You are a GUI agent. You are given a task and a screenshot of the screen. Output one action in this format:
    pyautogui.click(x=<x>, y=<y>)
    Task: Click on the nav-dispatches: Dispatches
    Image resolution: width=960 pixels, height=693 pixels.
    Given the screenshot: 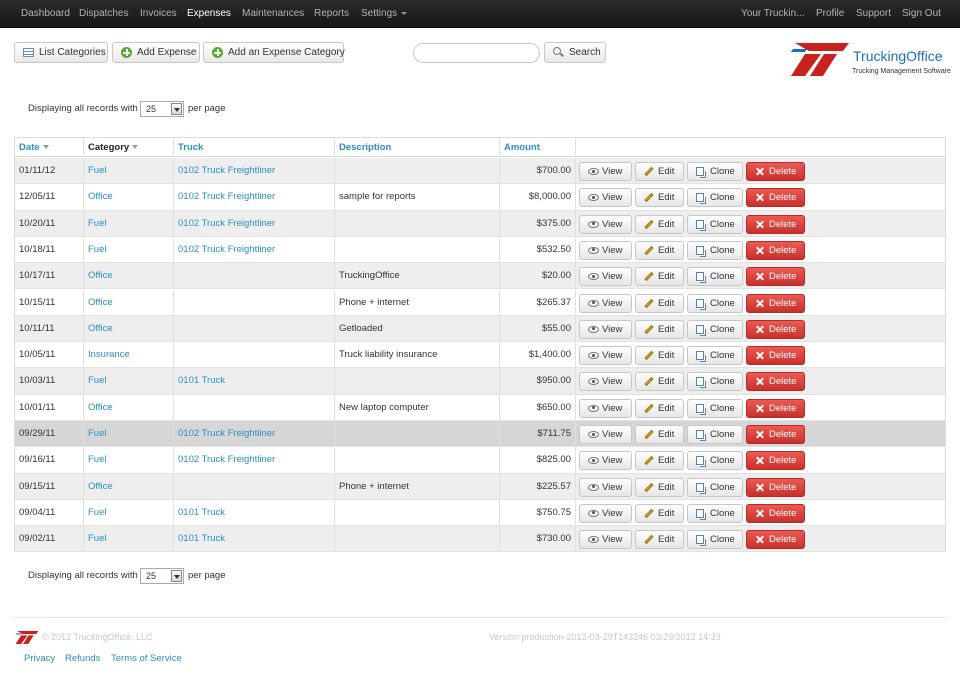 What is the action you would take?
    pyautogui.click(x=103, y=14)
    